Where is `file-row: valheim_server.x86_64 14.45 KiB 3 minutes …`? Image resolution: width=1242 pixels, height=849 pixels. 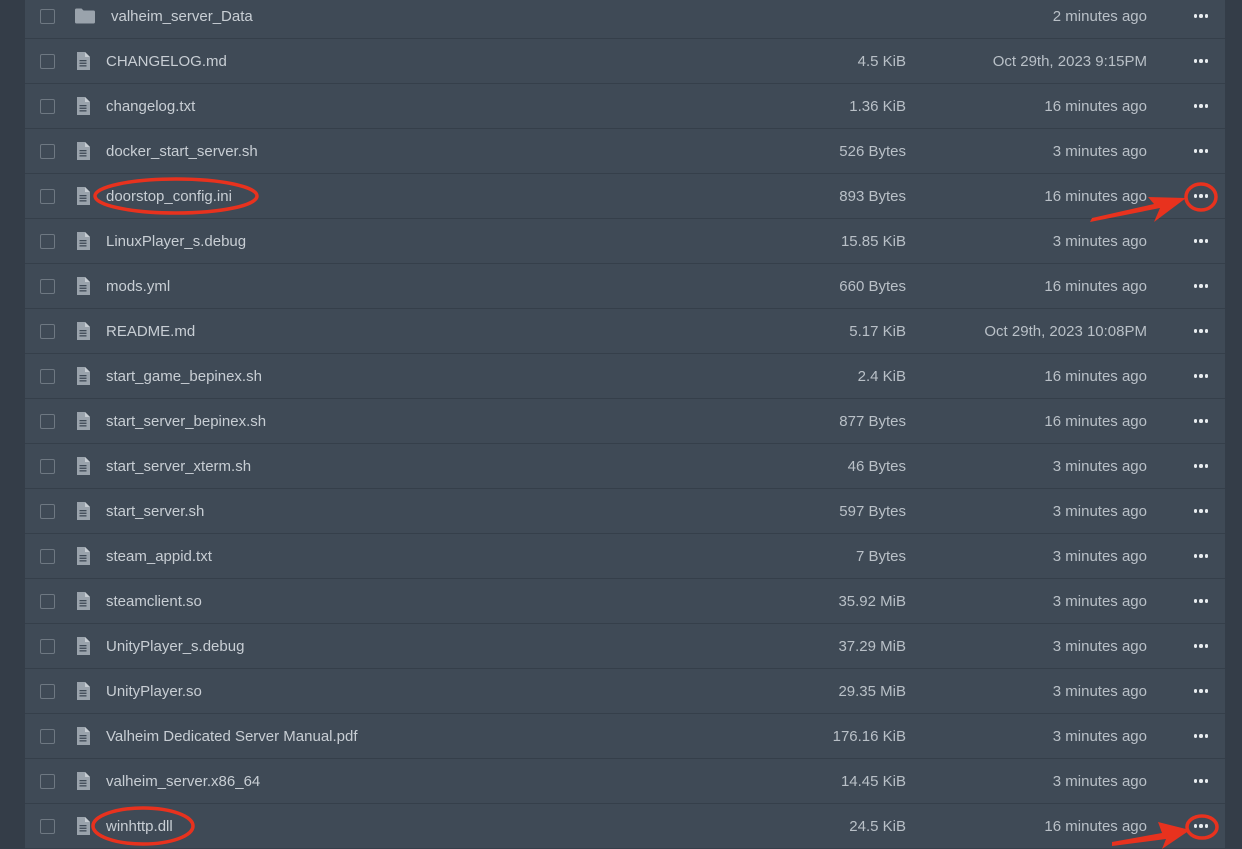 file-row: valheim_server.x86_64 14.45 KiB 3 minutes … is located at coordinates (625, 781).